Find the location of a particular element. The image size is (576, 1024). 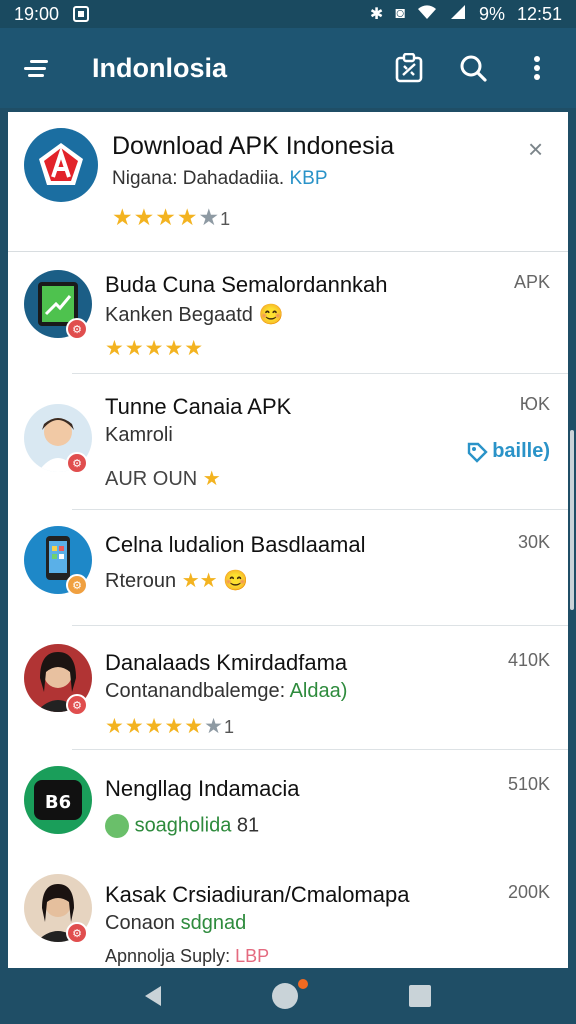

item-extra-accent: LBP is located at coordinates (252, 956).